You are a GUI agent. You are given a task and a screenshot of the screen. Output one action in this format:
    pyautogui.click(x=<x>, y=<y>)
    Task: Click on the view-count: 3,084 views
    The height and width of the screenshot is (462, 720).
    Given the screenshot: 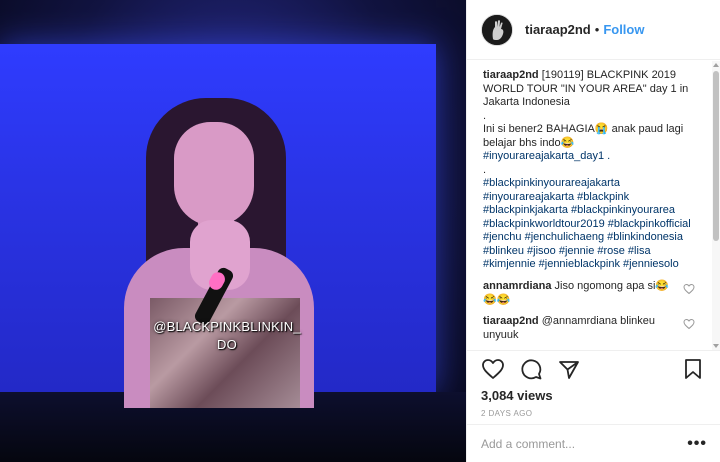 What is the action you would take?
    pyautogui.click(x=594, y=395)
    